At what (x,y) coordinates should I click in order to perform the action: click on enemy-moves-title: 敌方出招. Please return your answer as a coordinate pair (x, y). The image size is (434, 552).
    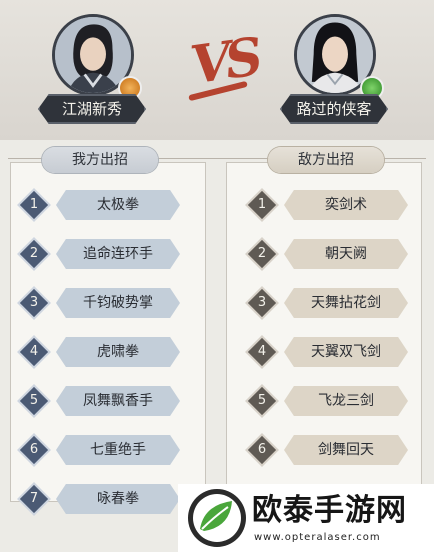
    Looking at the image, I should click on (326, 160).